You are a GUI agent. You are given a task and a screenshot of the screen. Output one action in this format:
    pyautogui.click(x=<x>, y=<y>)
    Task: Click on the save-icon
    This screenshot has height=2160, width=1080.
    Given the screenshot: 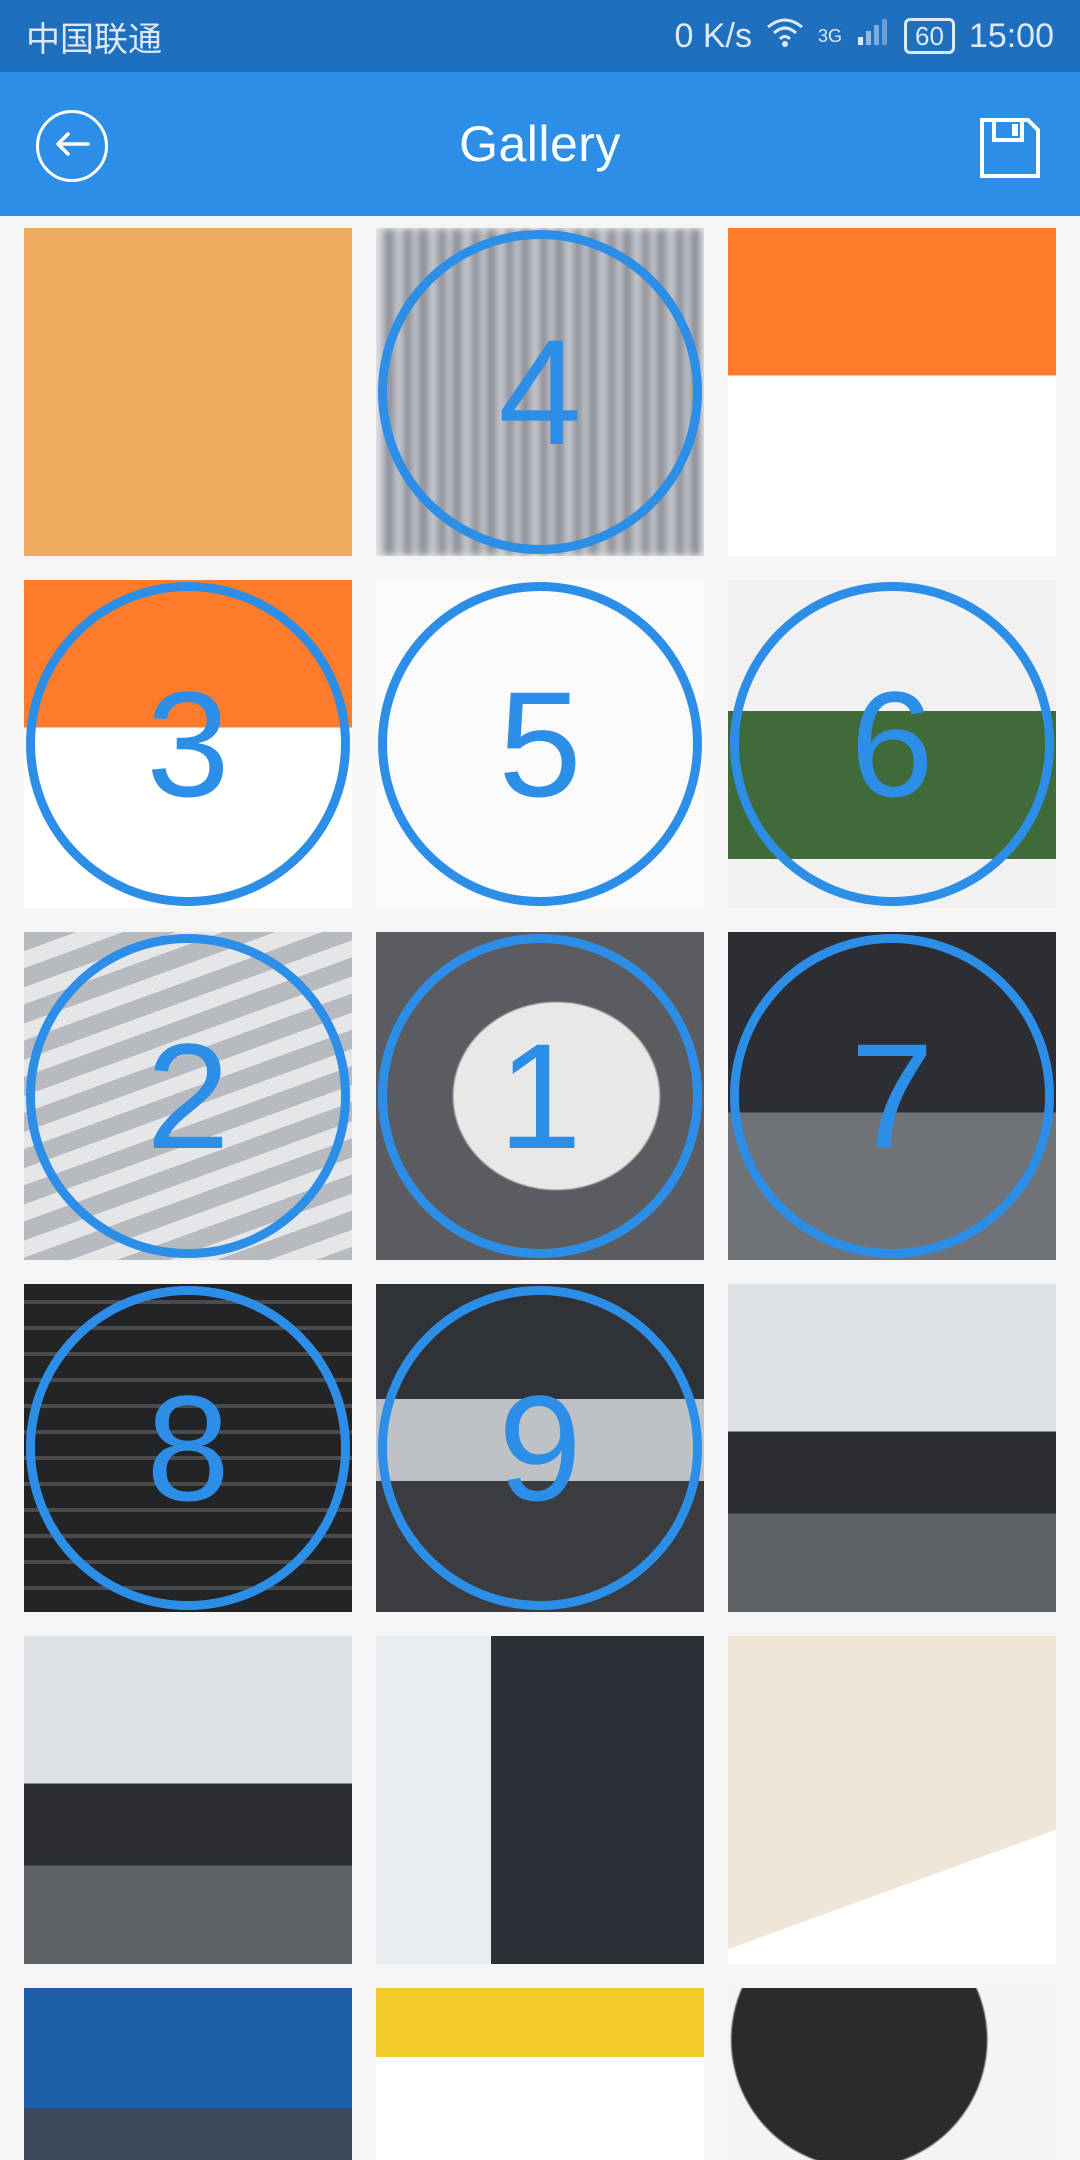 What is the action you would take?
    pyautogui.click(x=1010, y=151)
    